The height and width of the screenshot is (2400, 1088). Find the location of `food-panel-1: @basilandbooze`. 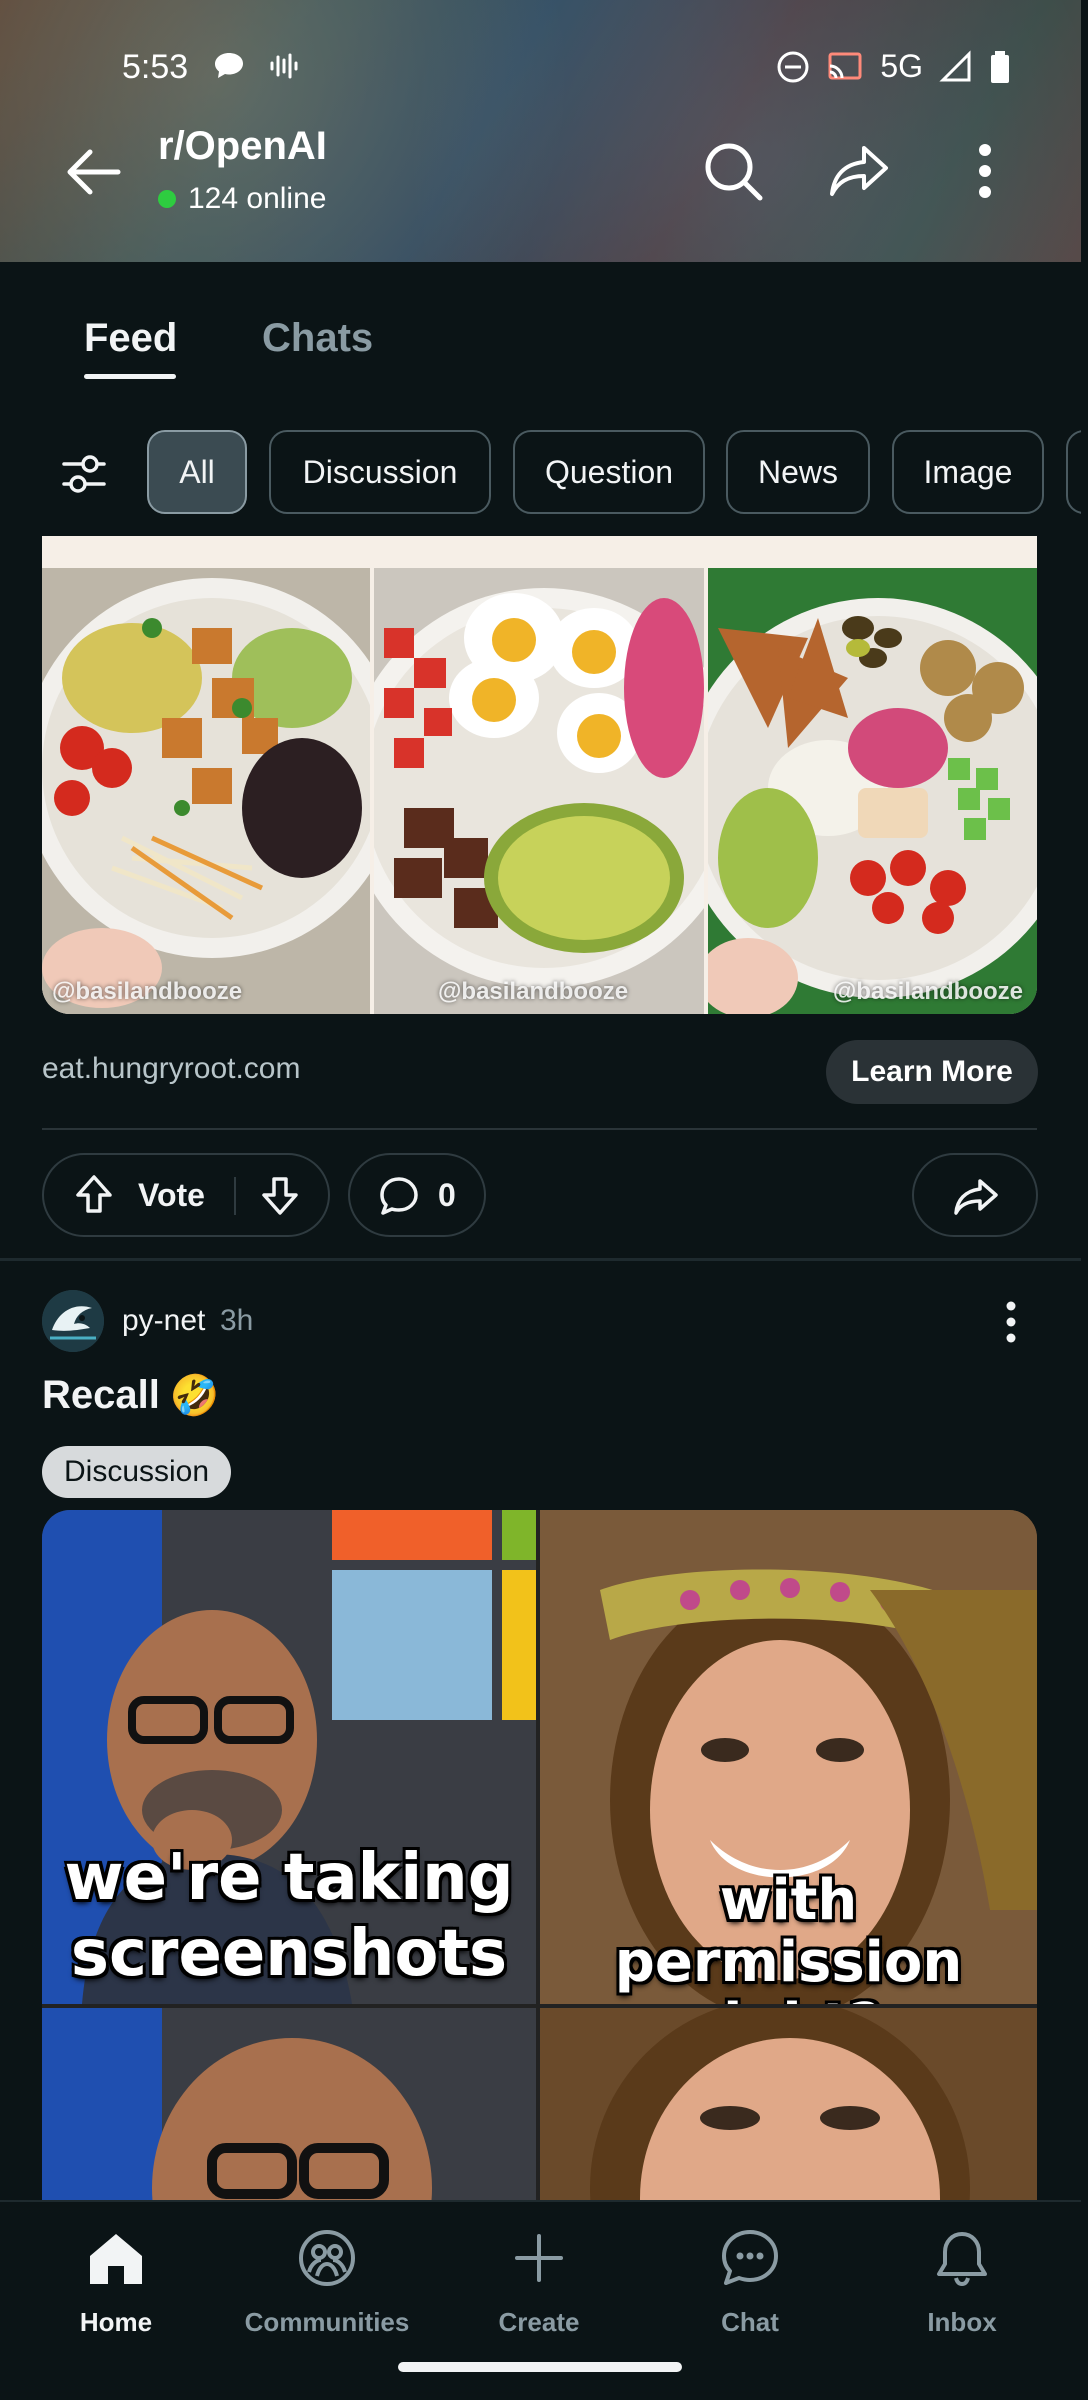

food-panel-1: @basilandbooze is located at coordinates (206, 791).